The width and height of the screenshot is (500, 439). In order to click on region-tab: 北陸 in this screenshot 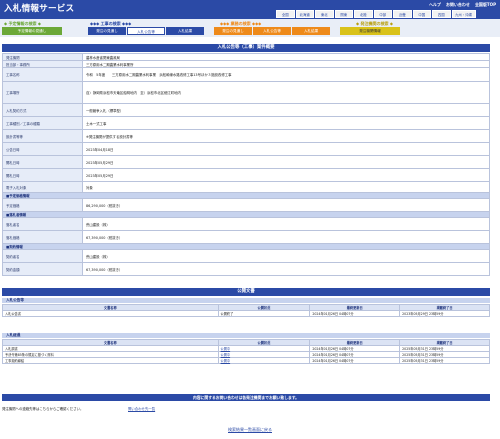, I will do `click(363, 14)`.